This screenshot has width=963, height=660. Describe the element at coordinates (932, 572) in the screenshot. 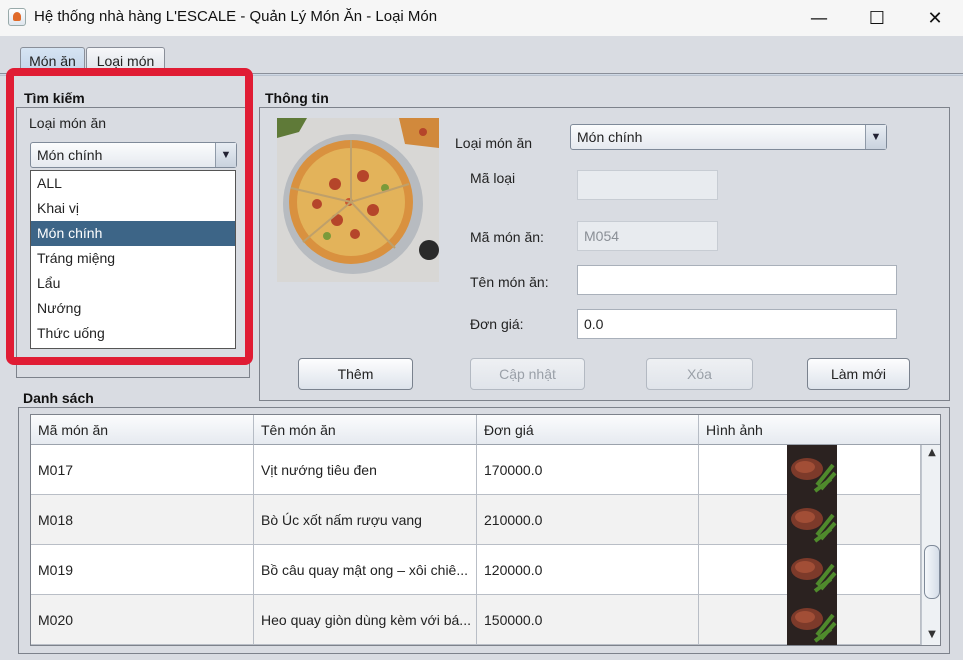

I see `scrollbar-thumb` at that location.